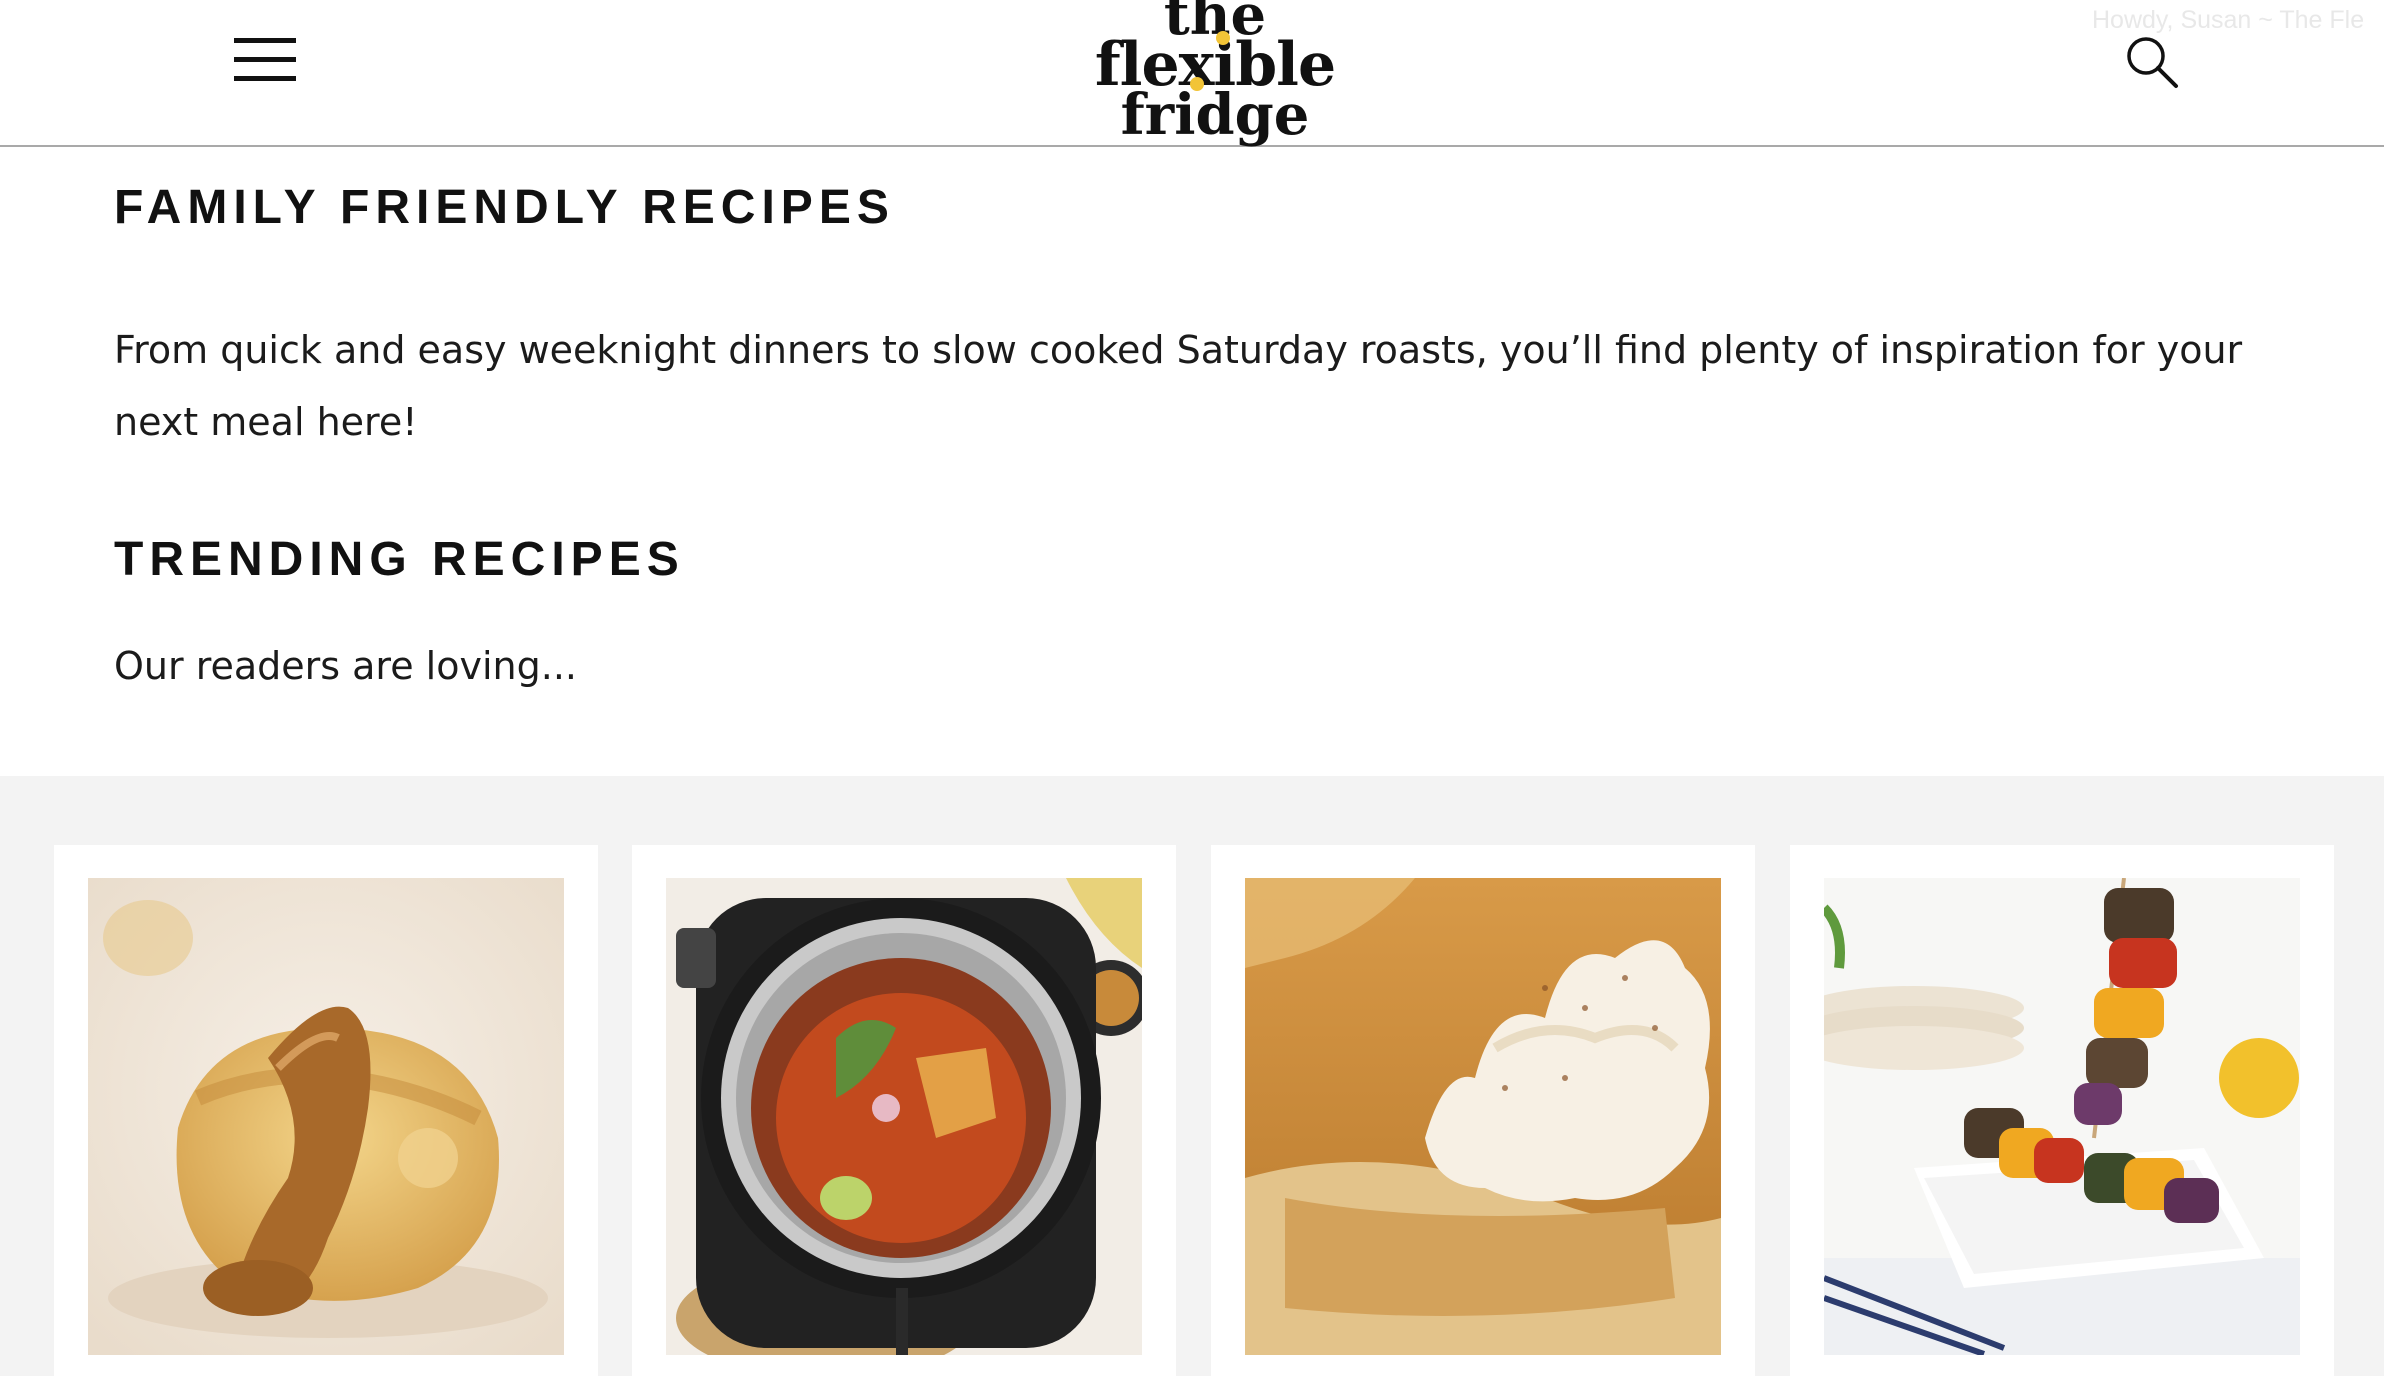 The height and width of the screenshot is (1376, 2384). I want to click on pumpkin-pie-photo, so click(1483, 1116).